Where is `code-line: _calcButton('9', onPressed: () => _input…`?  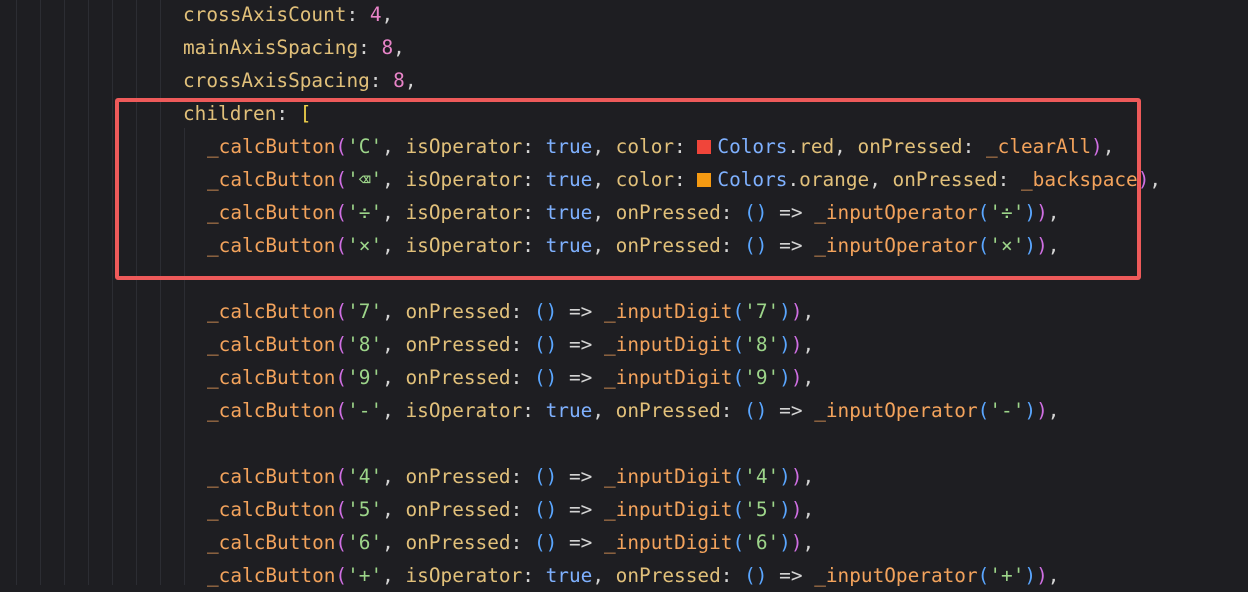 code-line: _calcButton('9', onPressed: () => _input… is located at coordinates (510, 377).